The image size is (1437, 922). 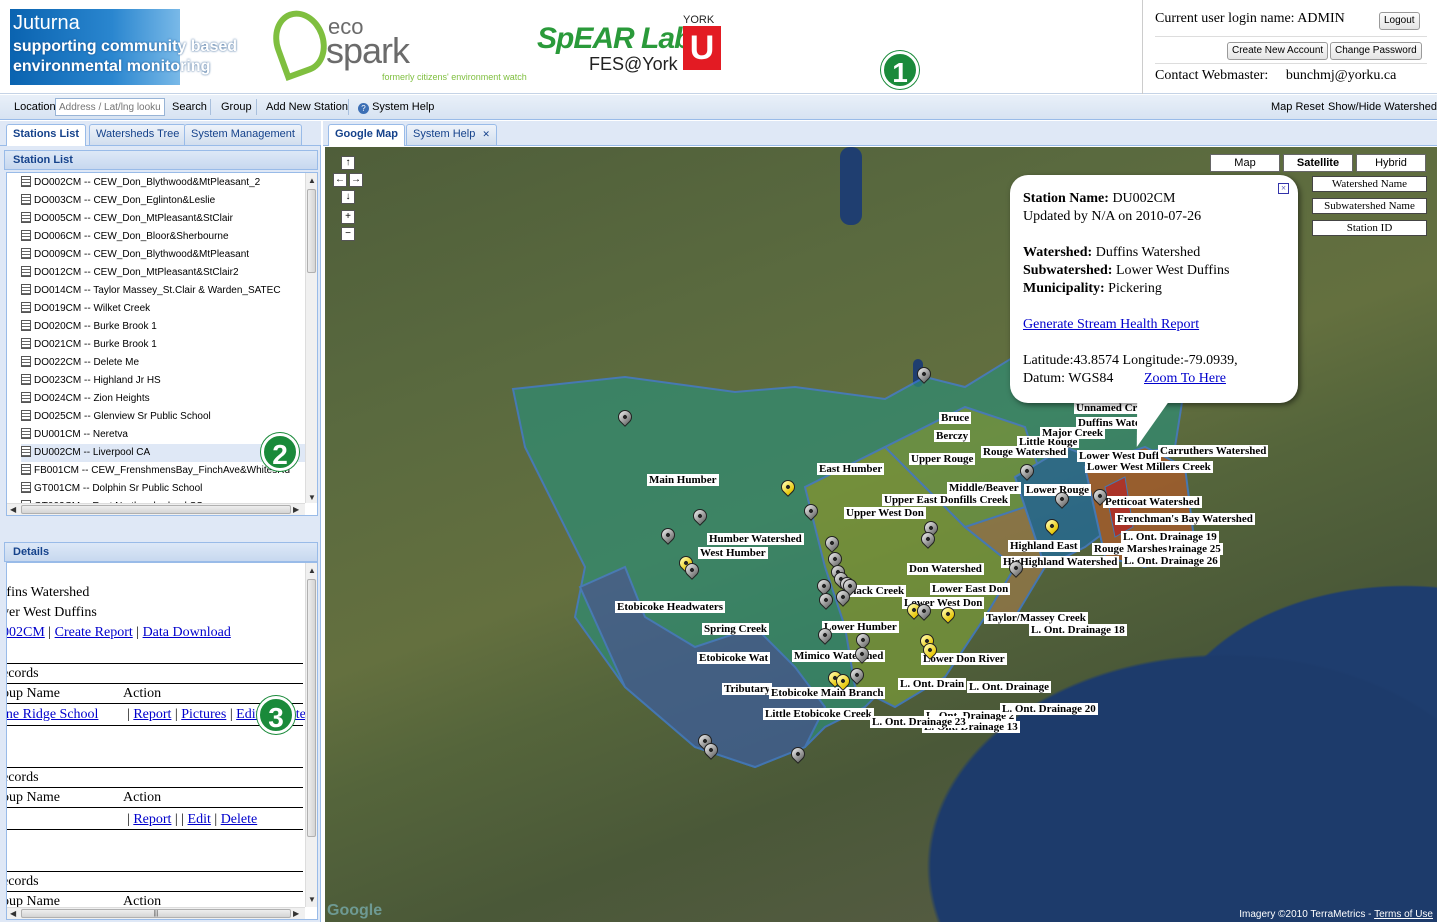 What do you see at coordinates (138, 134) in the screenshot?
I see `tab-watersheds-tree: Watersheds Tree` at bounding box center [138, 134].